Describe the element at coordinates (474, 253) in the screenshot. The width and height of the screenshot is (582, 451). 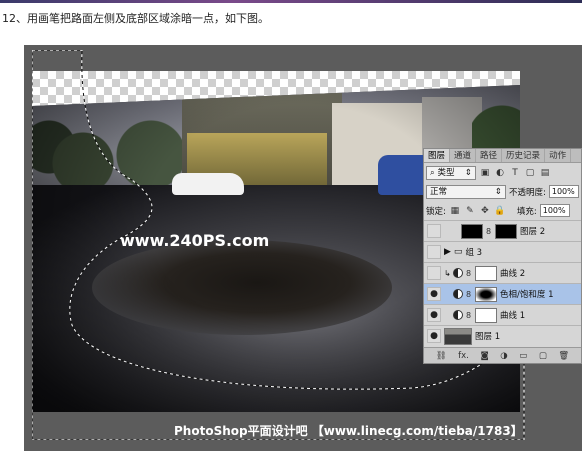
I see `layer-name: 组 3` at that location.